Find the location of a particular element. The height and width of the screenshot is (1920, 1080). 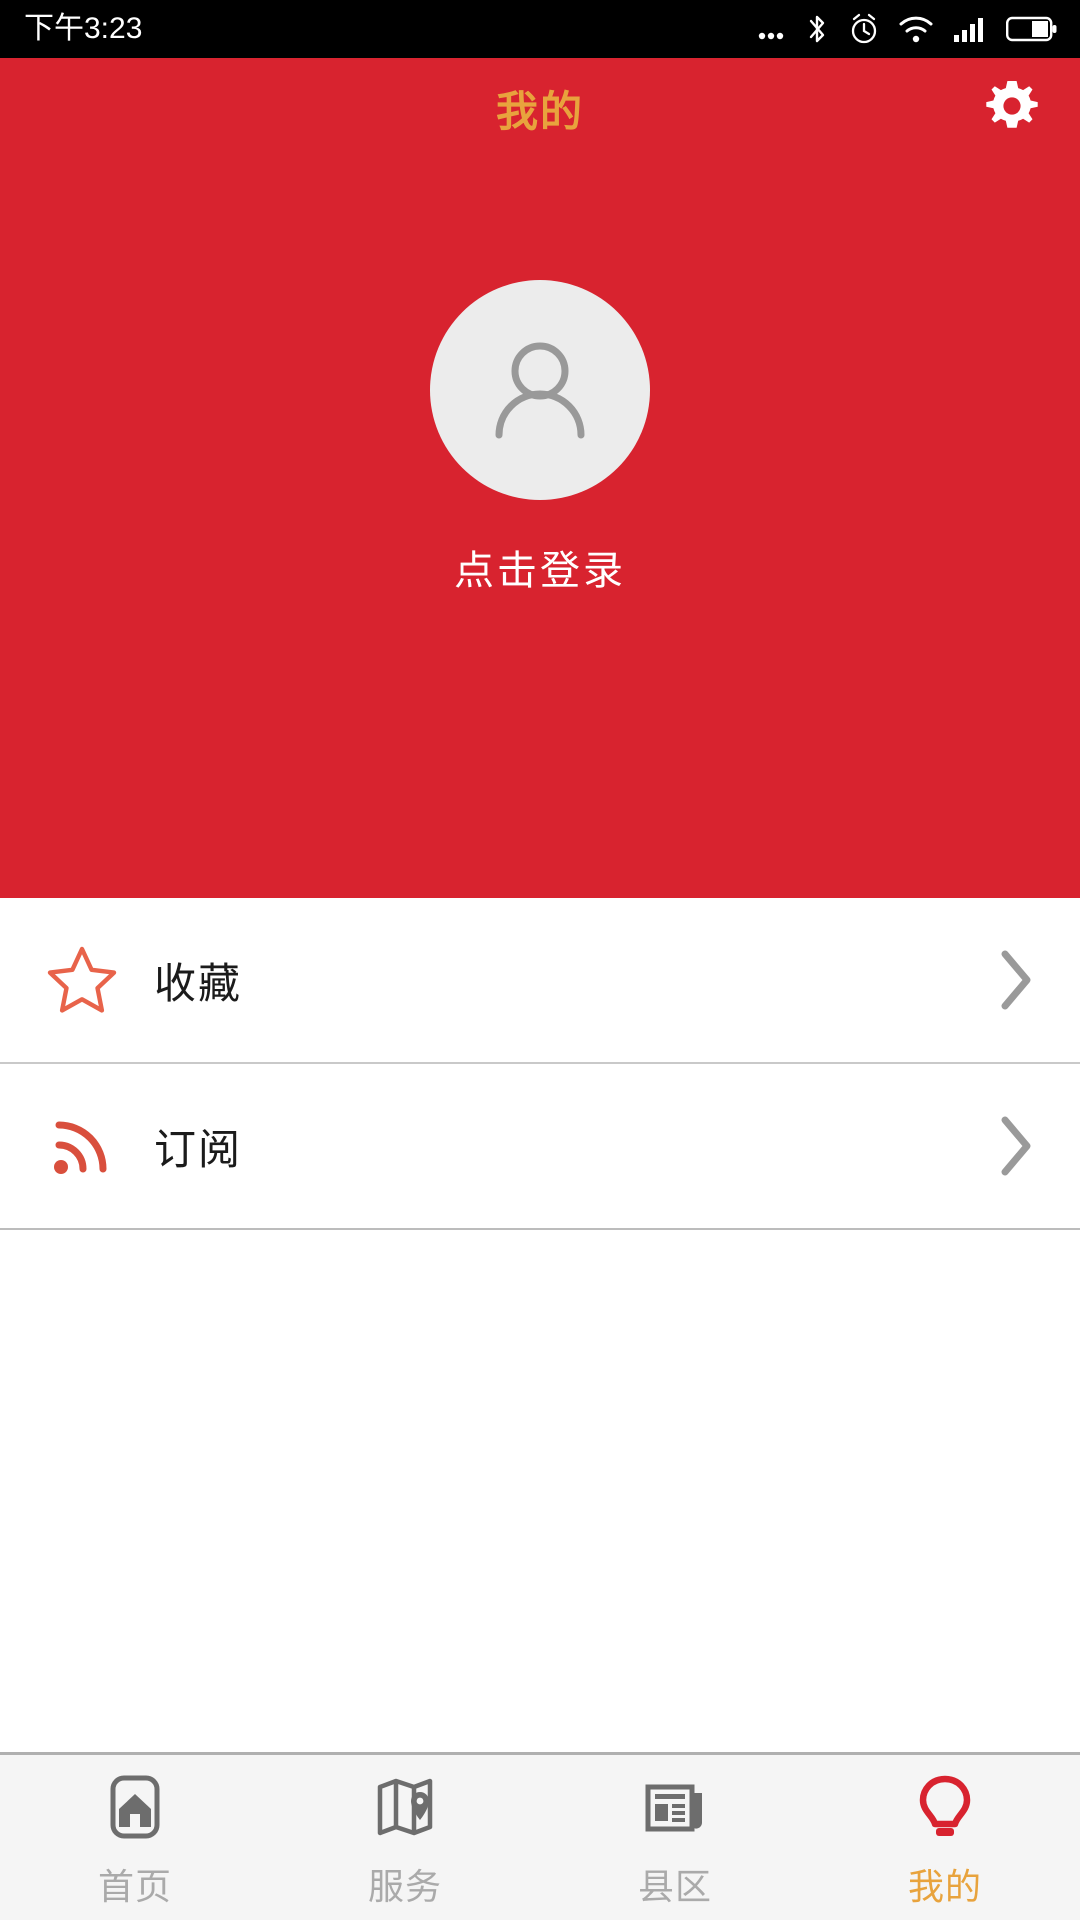

wifi-icon is located at coordinates (916, 29).